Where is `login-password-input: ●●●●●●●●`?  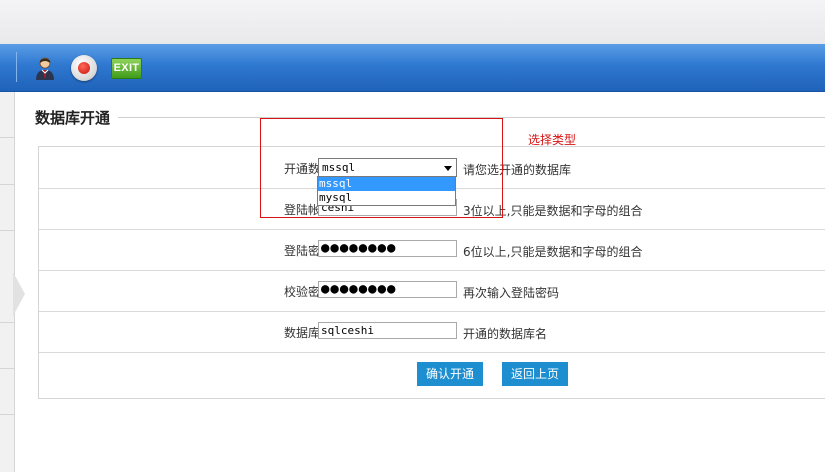 login-password-input: ●●●●●●●● is located at coordinates (387, 248).